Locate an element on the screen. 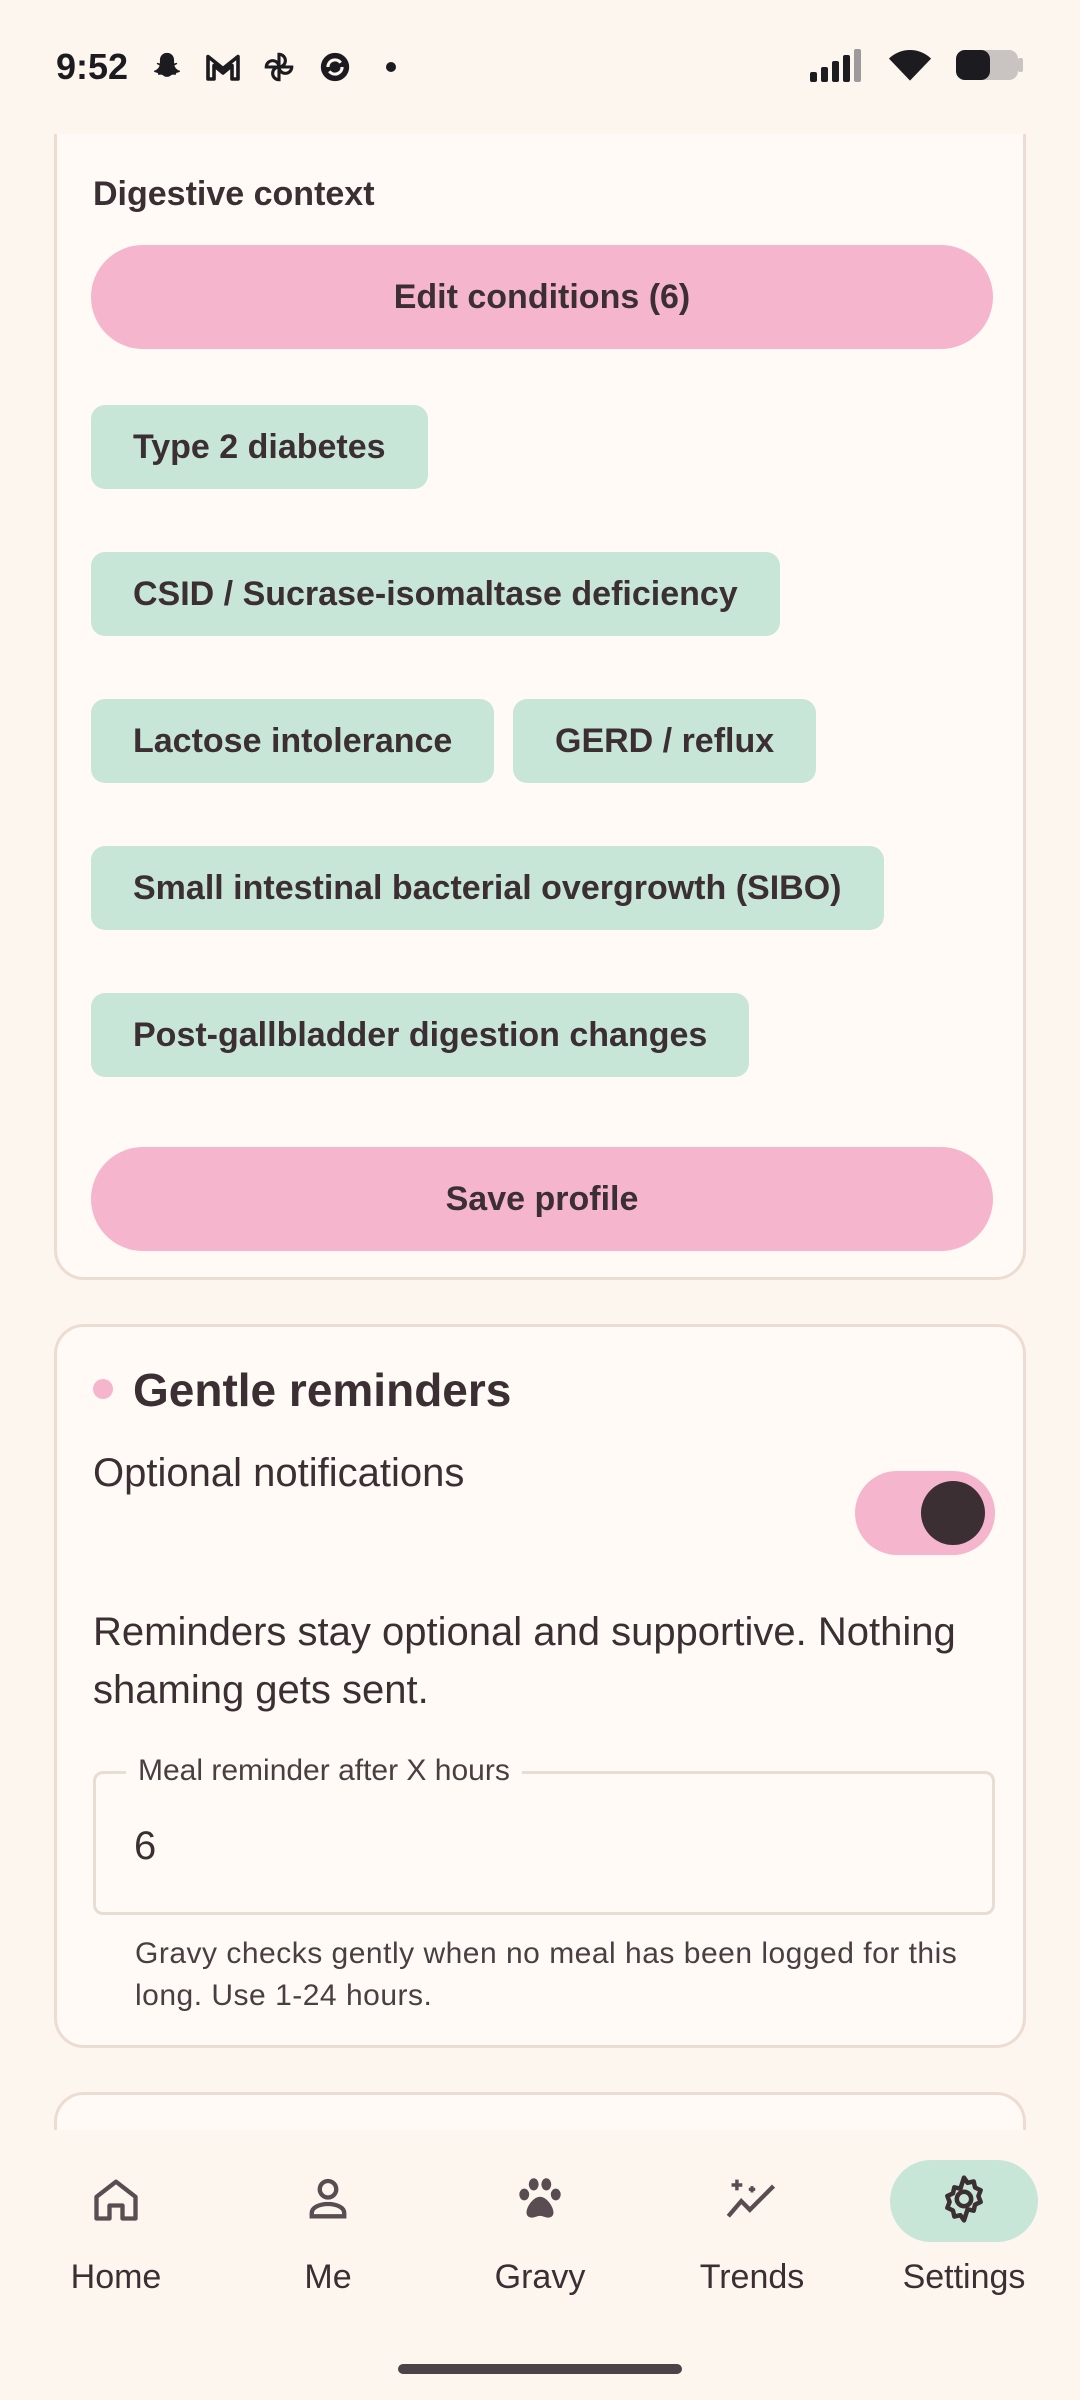 Image resolution: width=1080 pixels, height=2400 pixels. nav-label: Gravy is located at coordinates (540, 2277).